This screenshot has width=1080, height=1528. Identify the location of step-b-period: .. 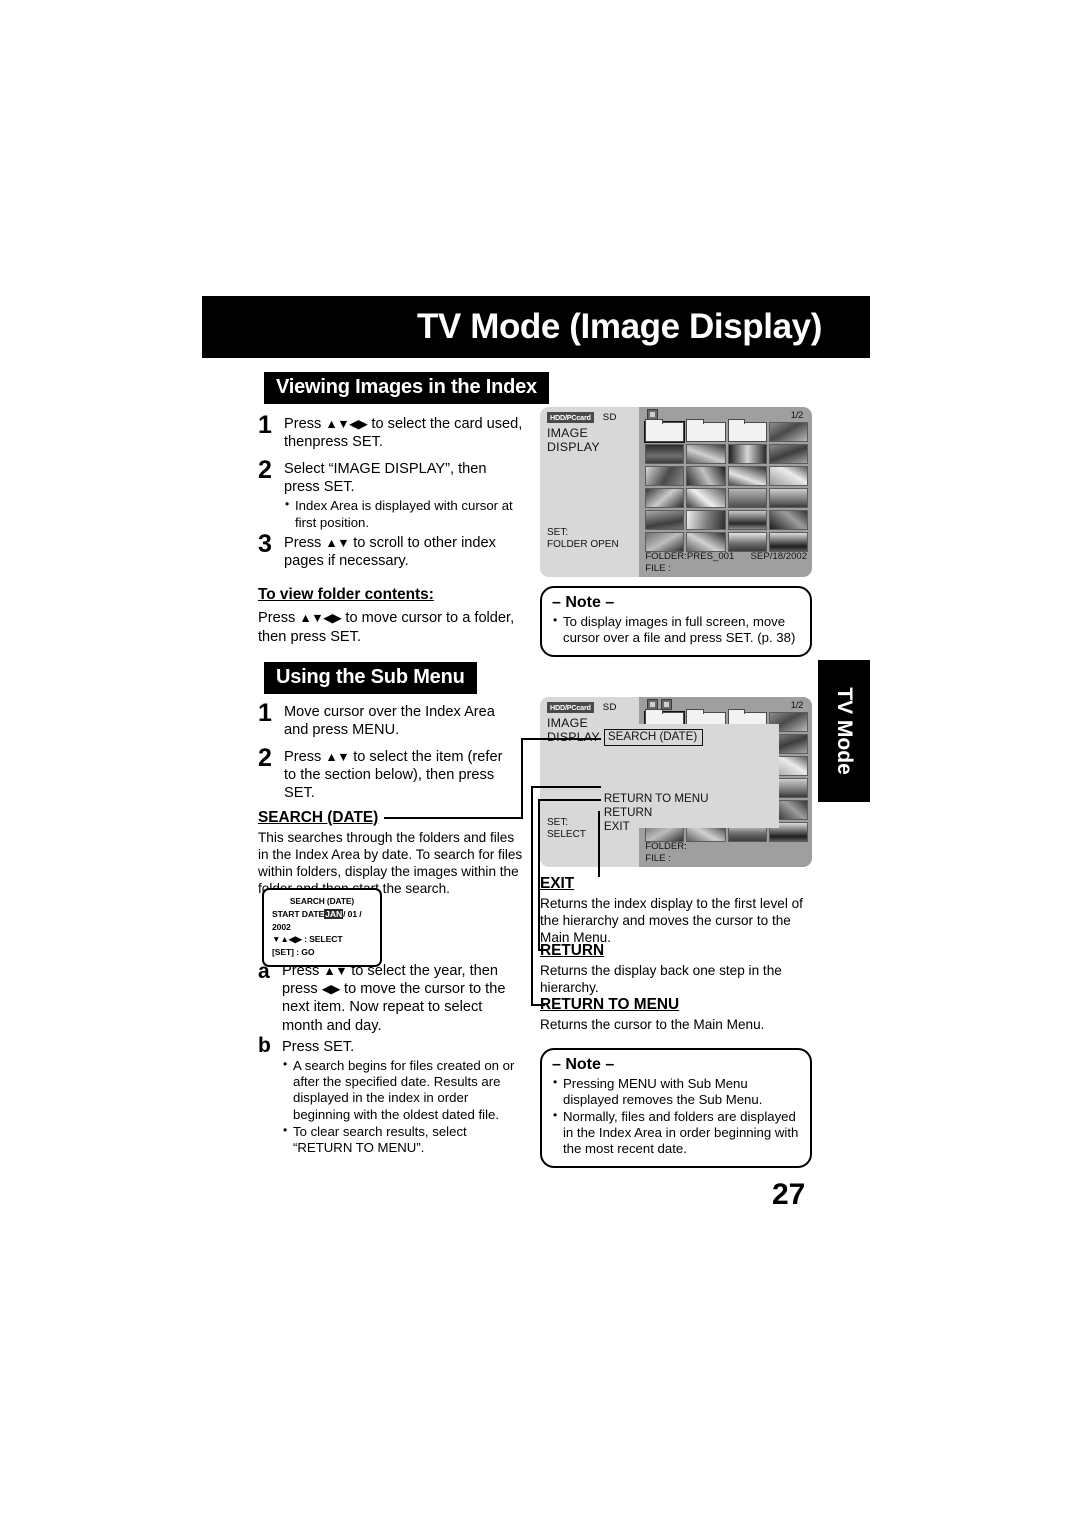
(352, 1047).